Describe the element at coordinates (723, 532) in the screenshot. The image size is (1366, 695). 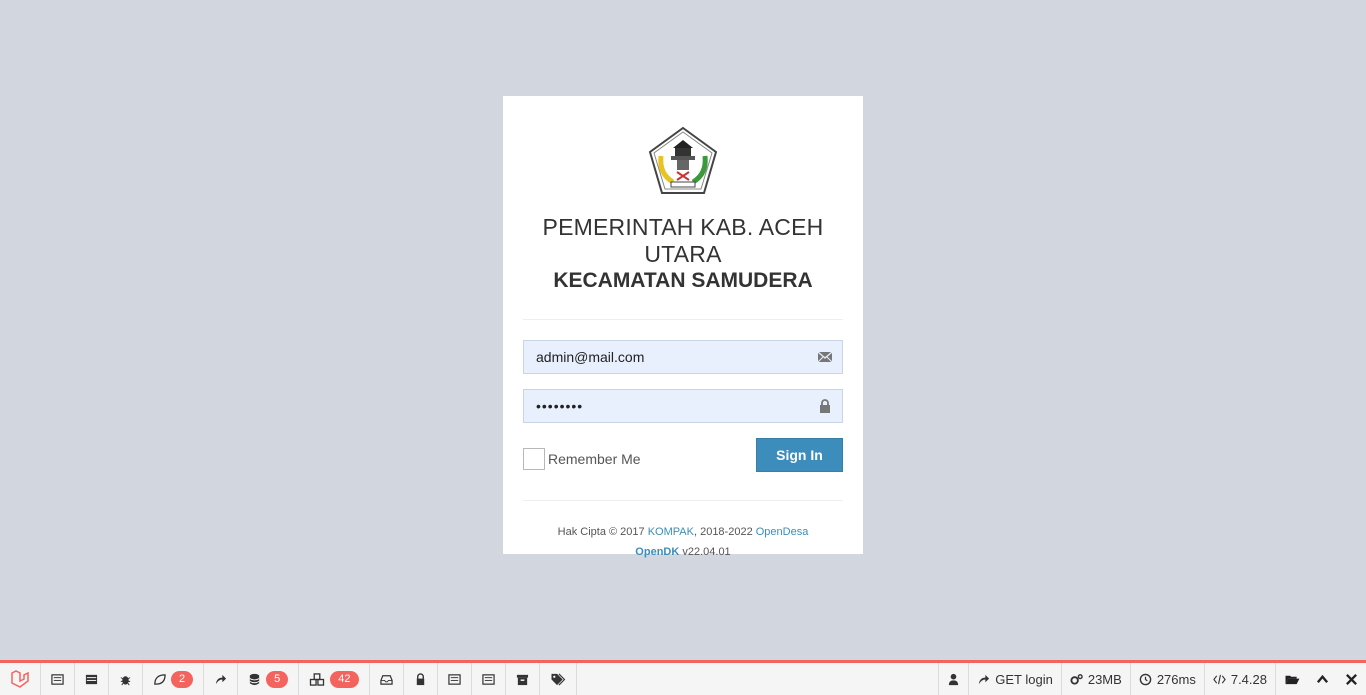
I see `copyright-years: , 2018-2022` at that location.